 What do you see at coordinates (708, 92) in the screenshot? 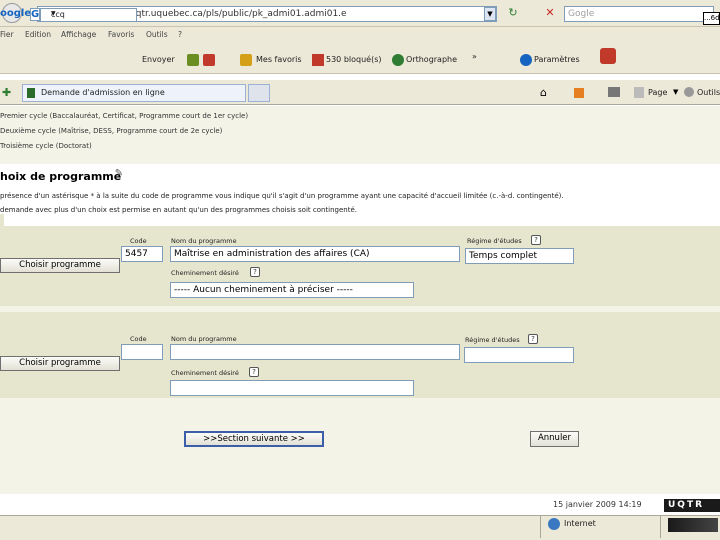
I see `tools-menu: Outils` at bounding box center [708, 92].